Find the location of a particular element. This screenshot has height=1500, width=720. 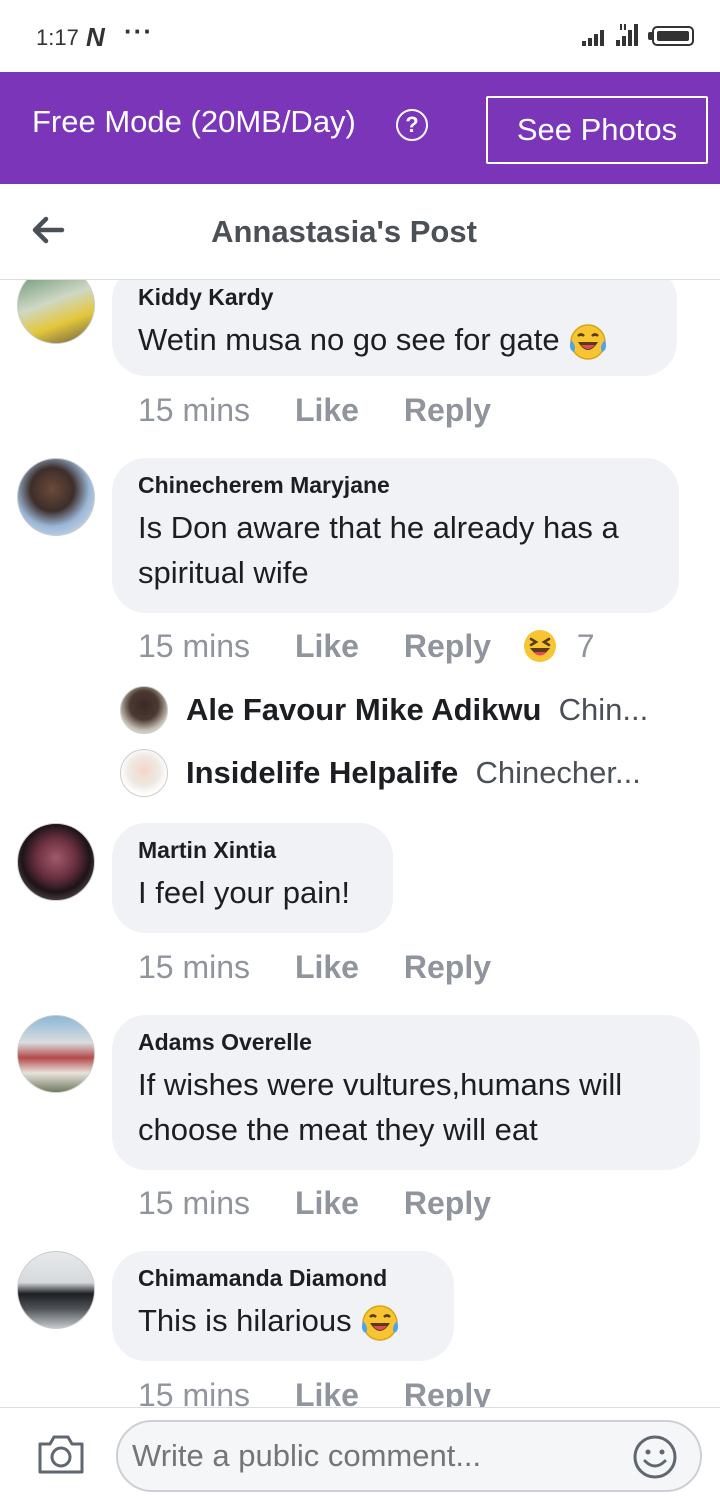

see-photos-button: See Photos is located at coordinates (597, 130).